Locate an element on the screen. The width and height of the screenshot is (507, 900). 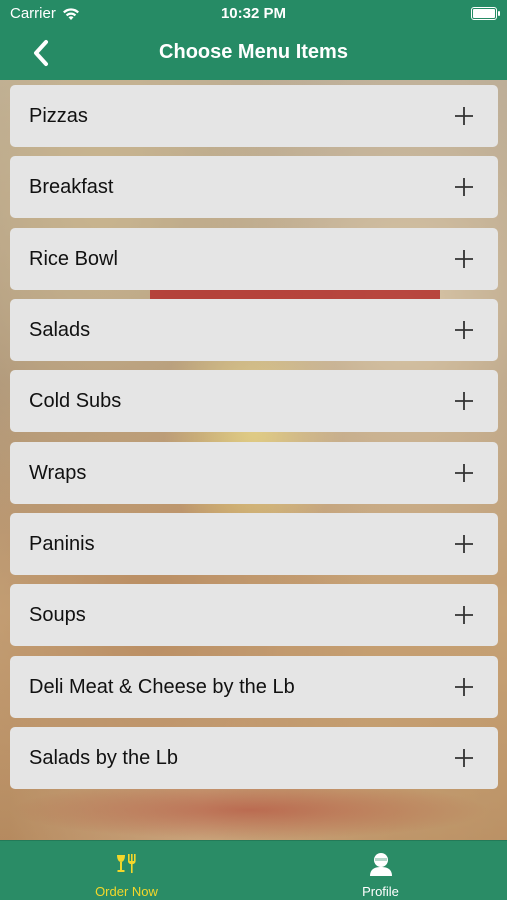
menu-item-label: Wraps is located at coordinates (58, 472).